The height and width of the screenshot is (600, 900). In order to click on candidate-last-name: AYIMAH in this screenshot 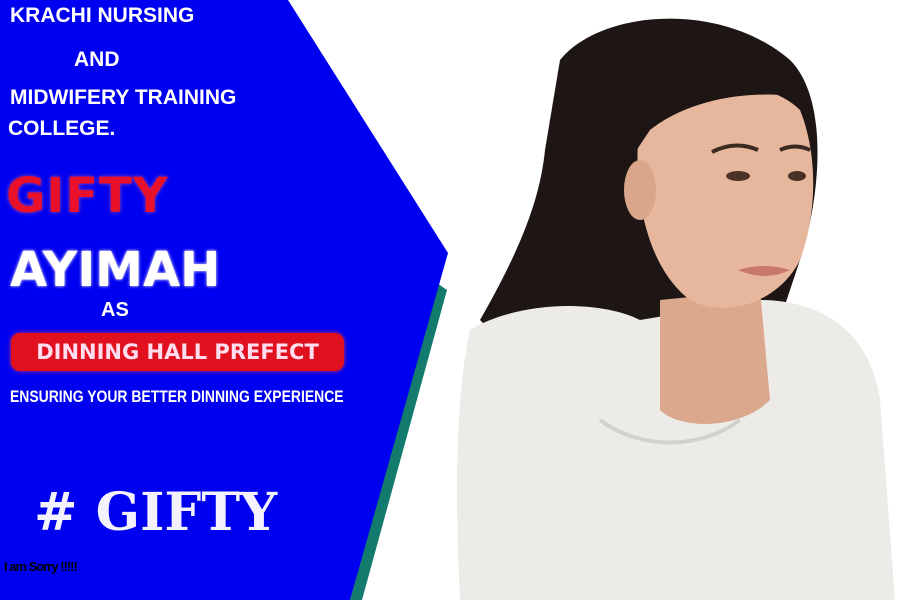, I will do `click(115, 270)`.